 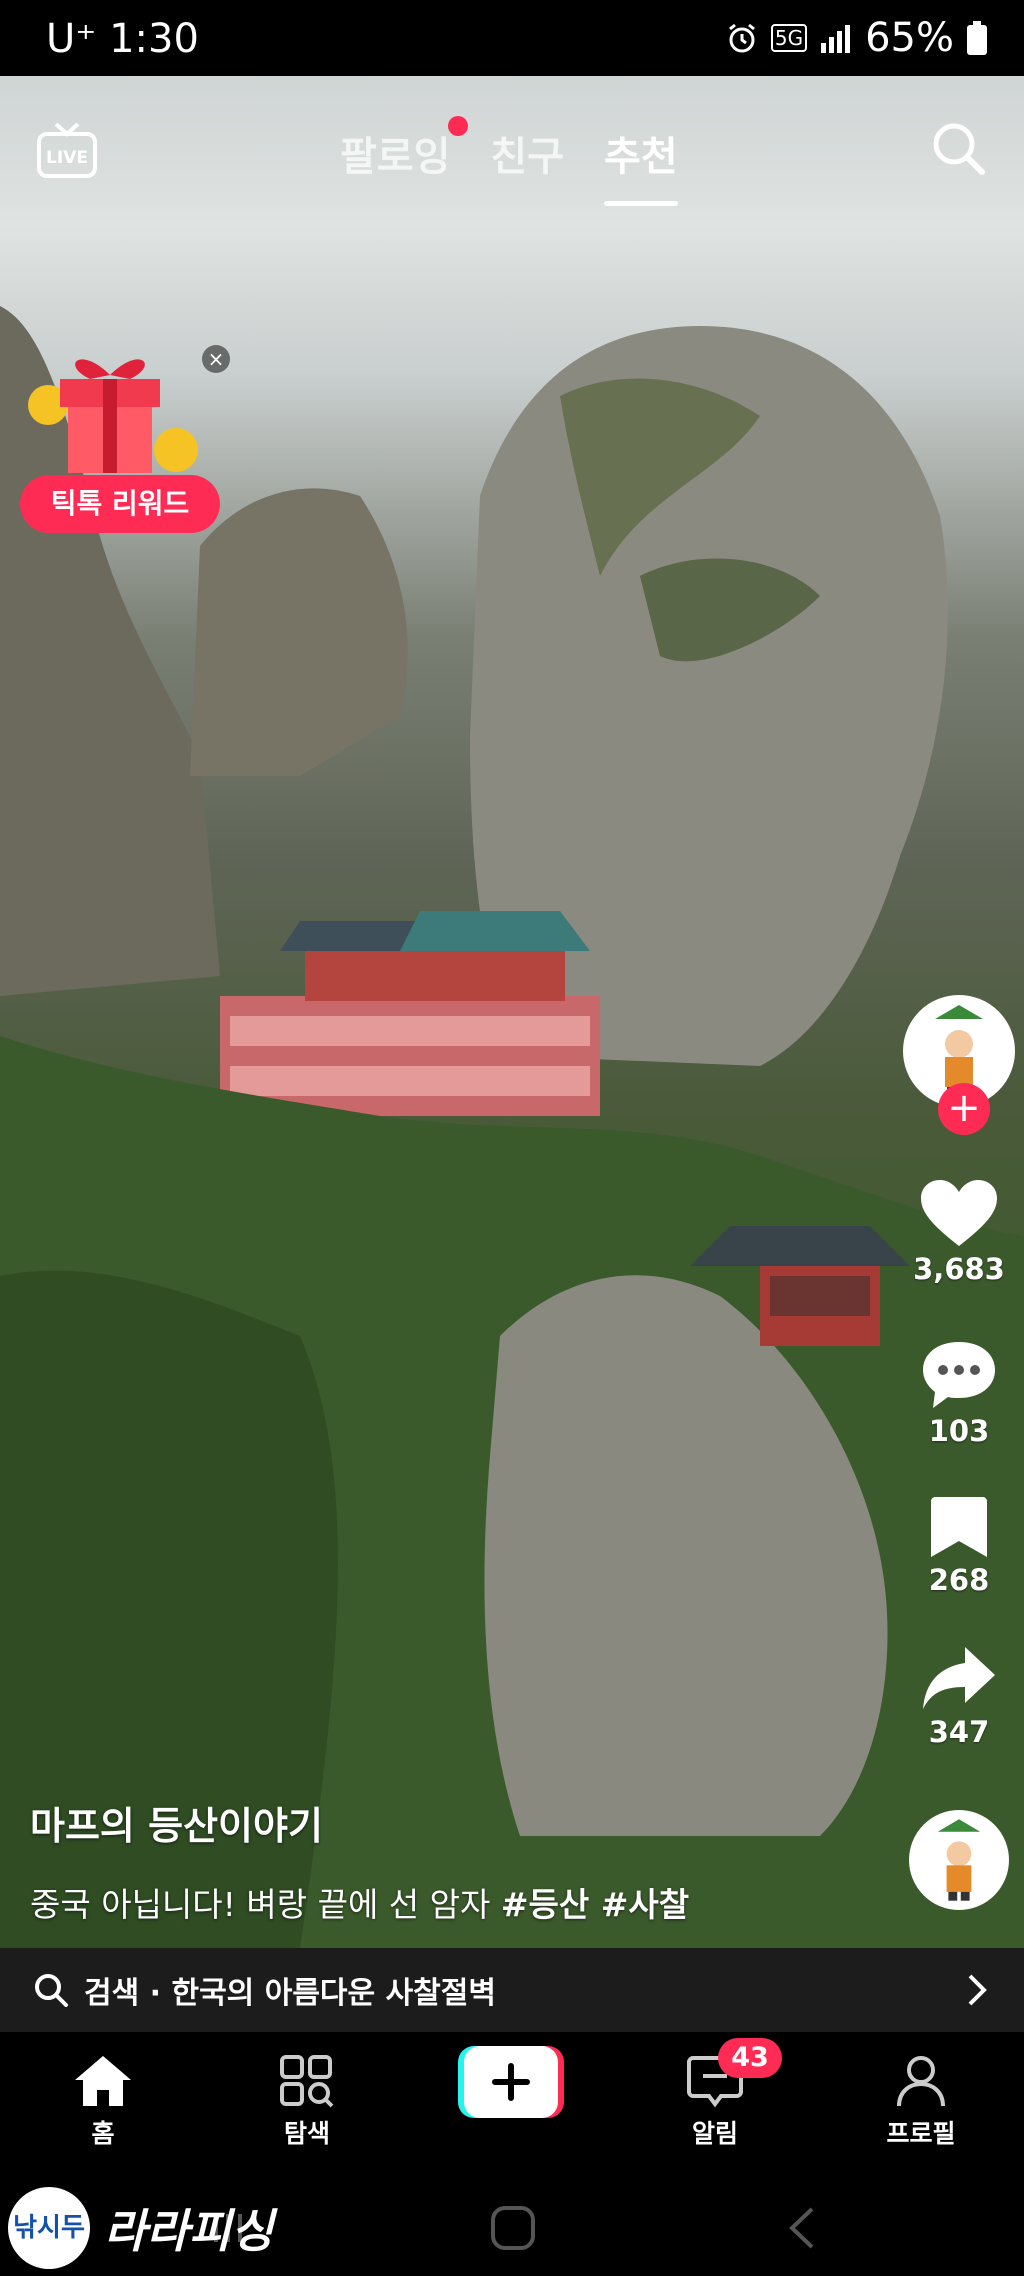 I want to click on status-bar: U⁺ 1:30 5G 65%, so click(x=512, y=38).